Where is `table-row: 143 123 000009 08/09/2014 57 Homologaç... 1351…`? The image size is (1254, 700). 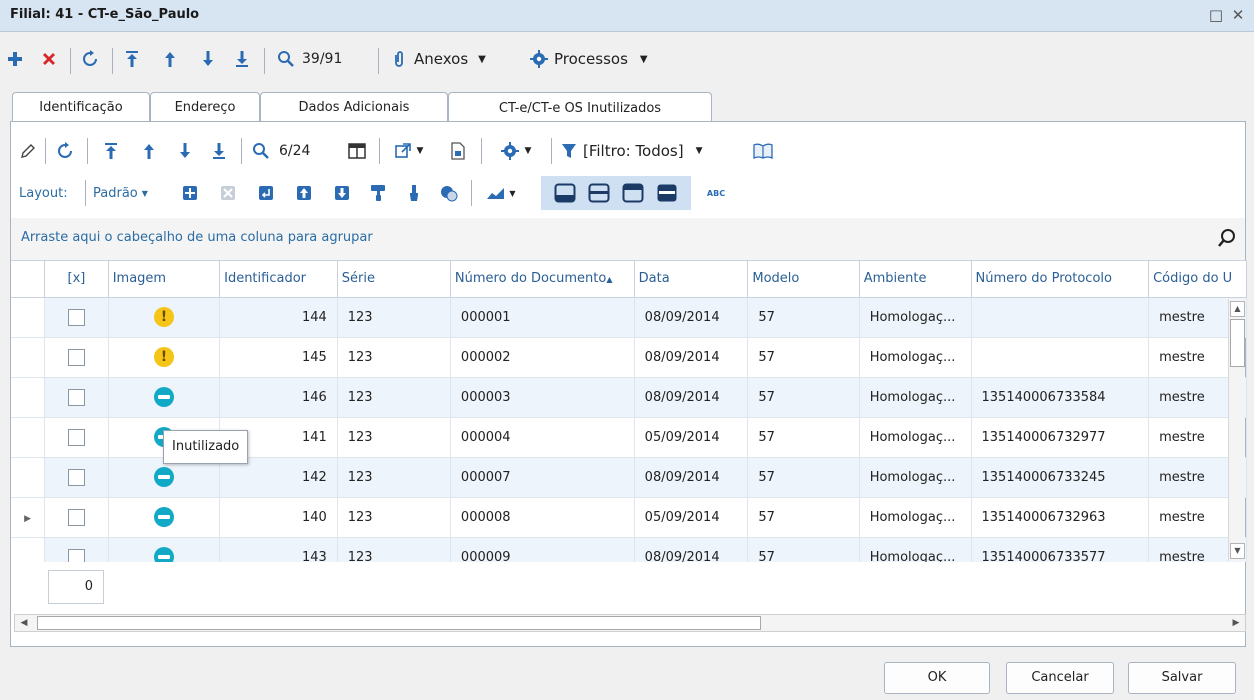
table-row: 143 123 000009 08/09/2014 57 Homologaç... 1351… is located at coordinates (629, 549).